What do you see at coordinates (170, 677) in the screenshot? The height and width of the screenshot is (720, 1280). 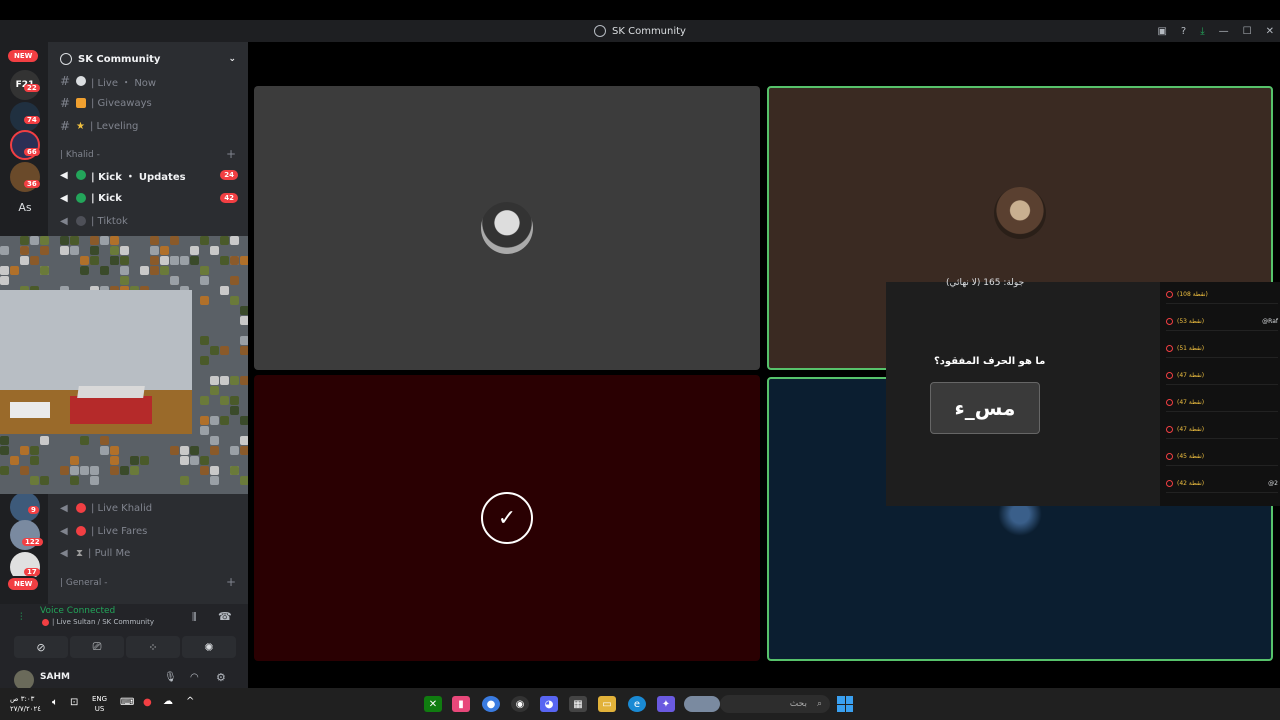 I see `mic-icon: 🎙︎` at bounding box center [170, 677].